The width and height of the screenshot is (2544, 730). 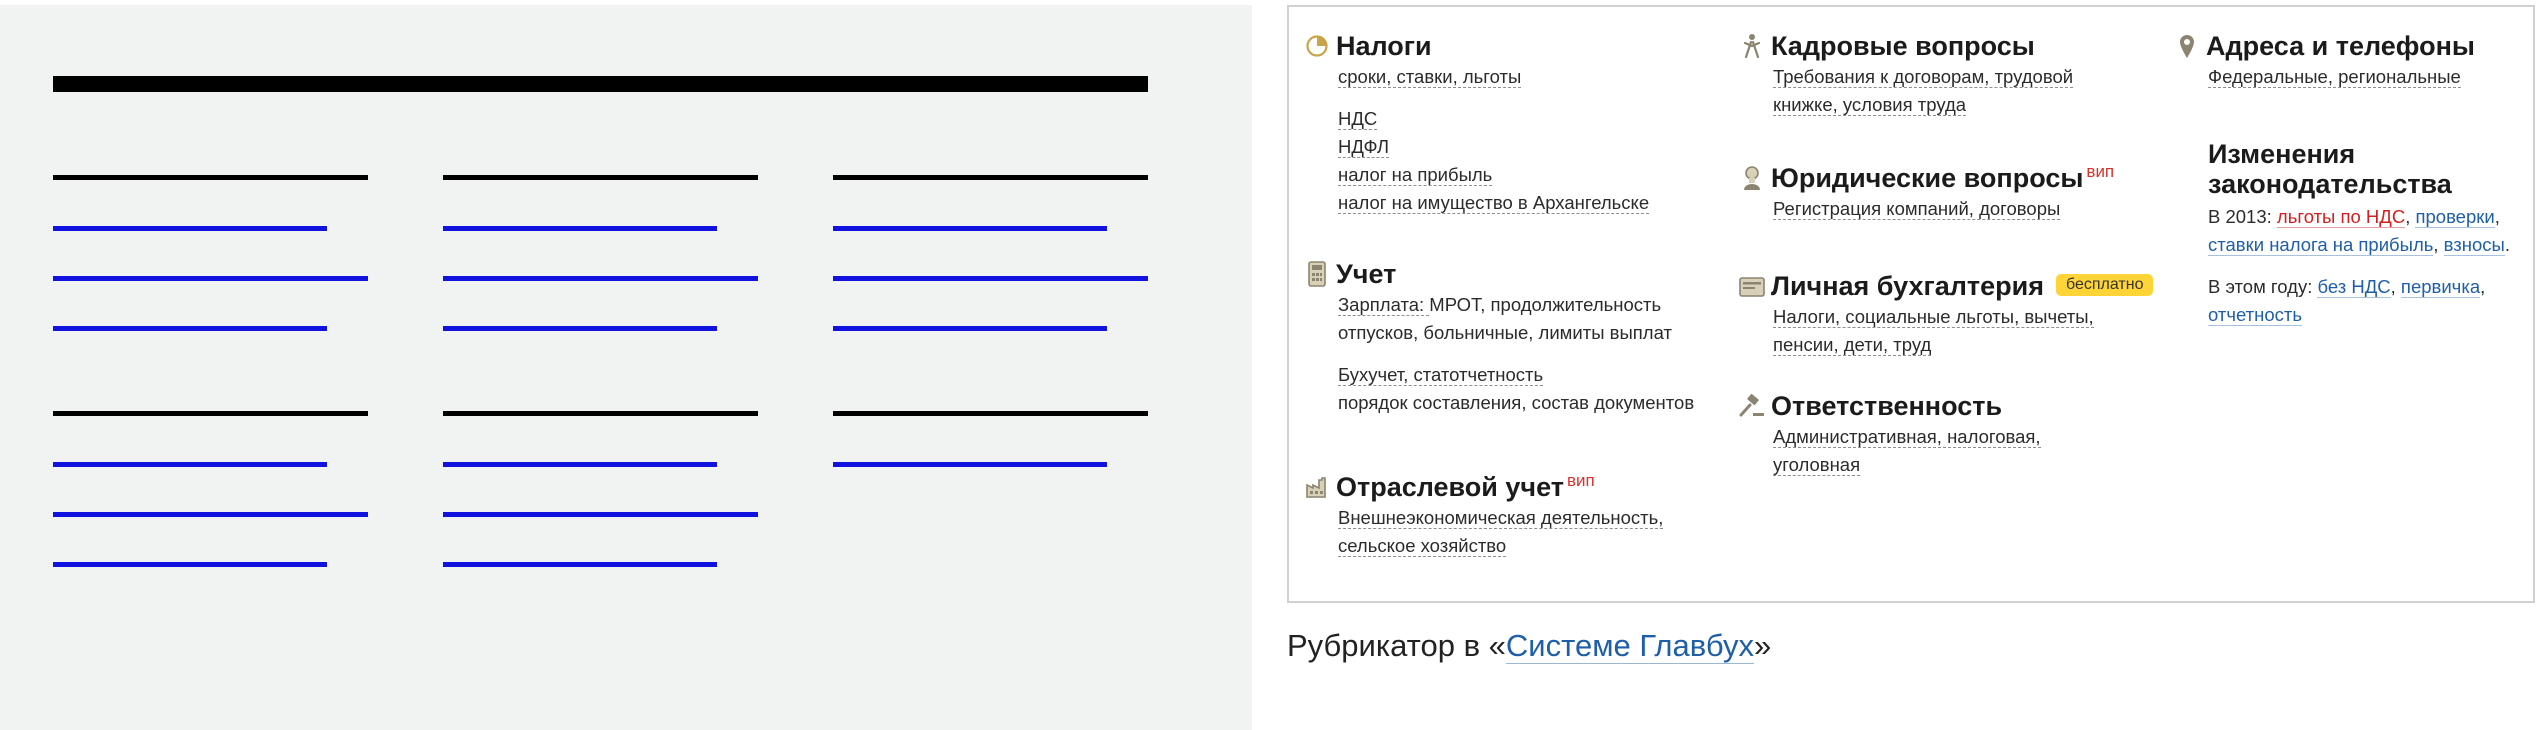 What do you see at coordinates (1870, 105) in the screenshot?
I see `topic-link-workbook: книжке, условия труда` at bounding box center [1870, 105].